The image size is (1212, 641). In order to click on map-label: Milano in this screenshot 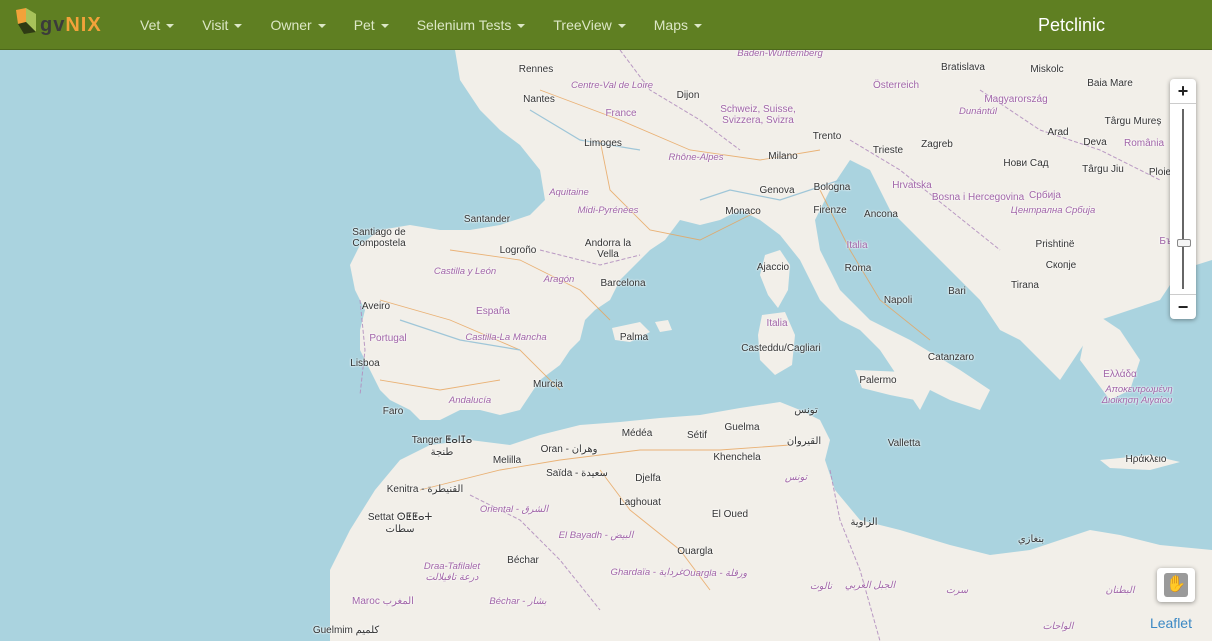, I will do `click(783, 156)`.